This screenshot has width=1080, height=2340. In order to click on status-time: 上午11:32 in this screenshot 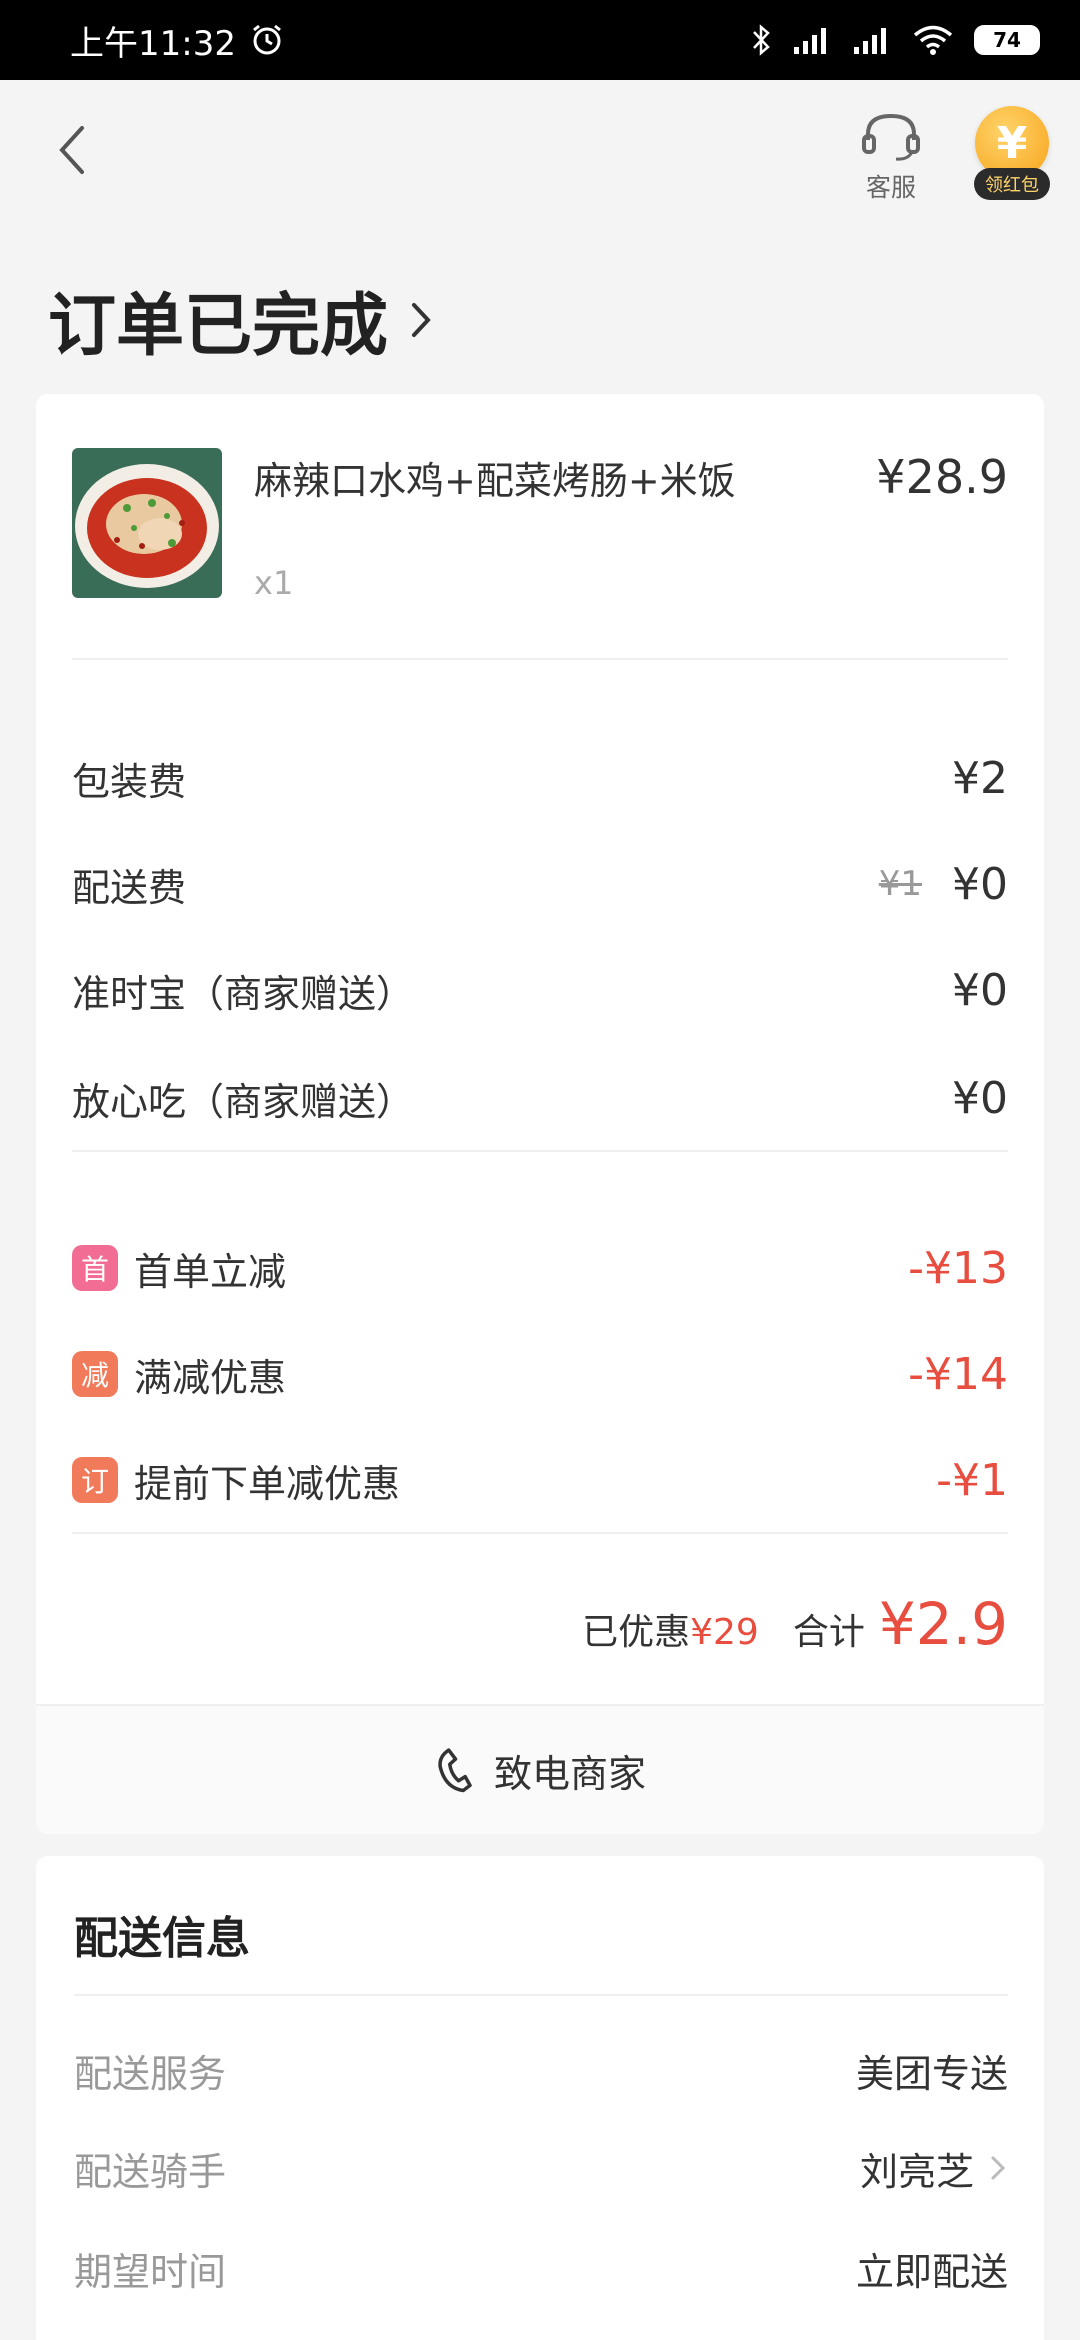, I will do `click(153, 43)`.